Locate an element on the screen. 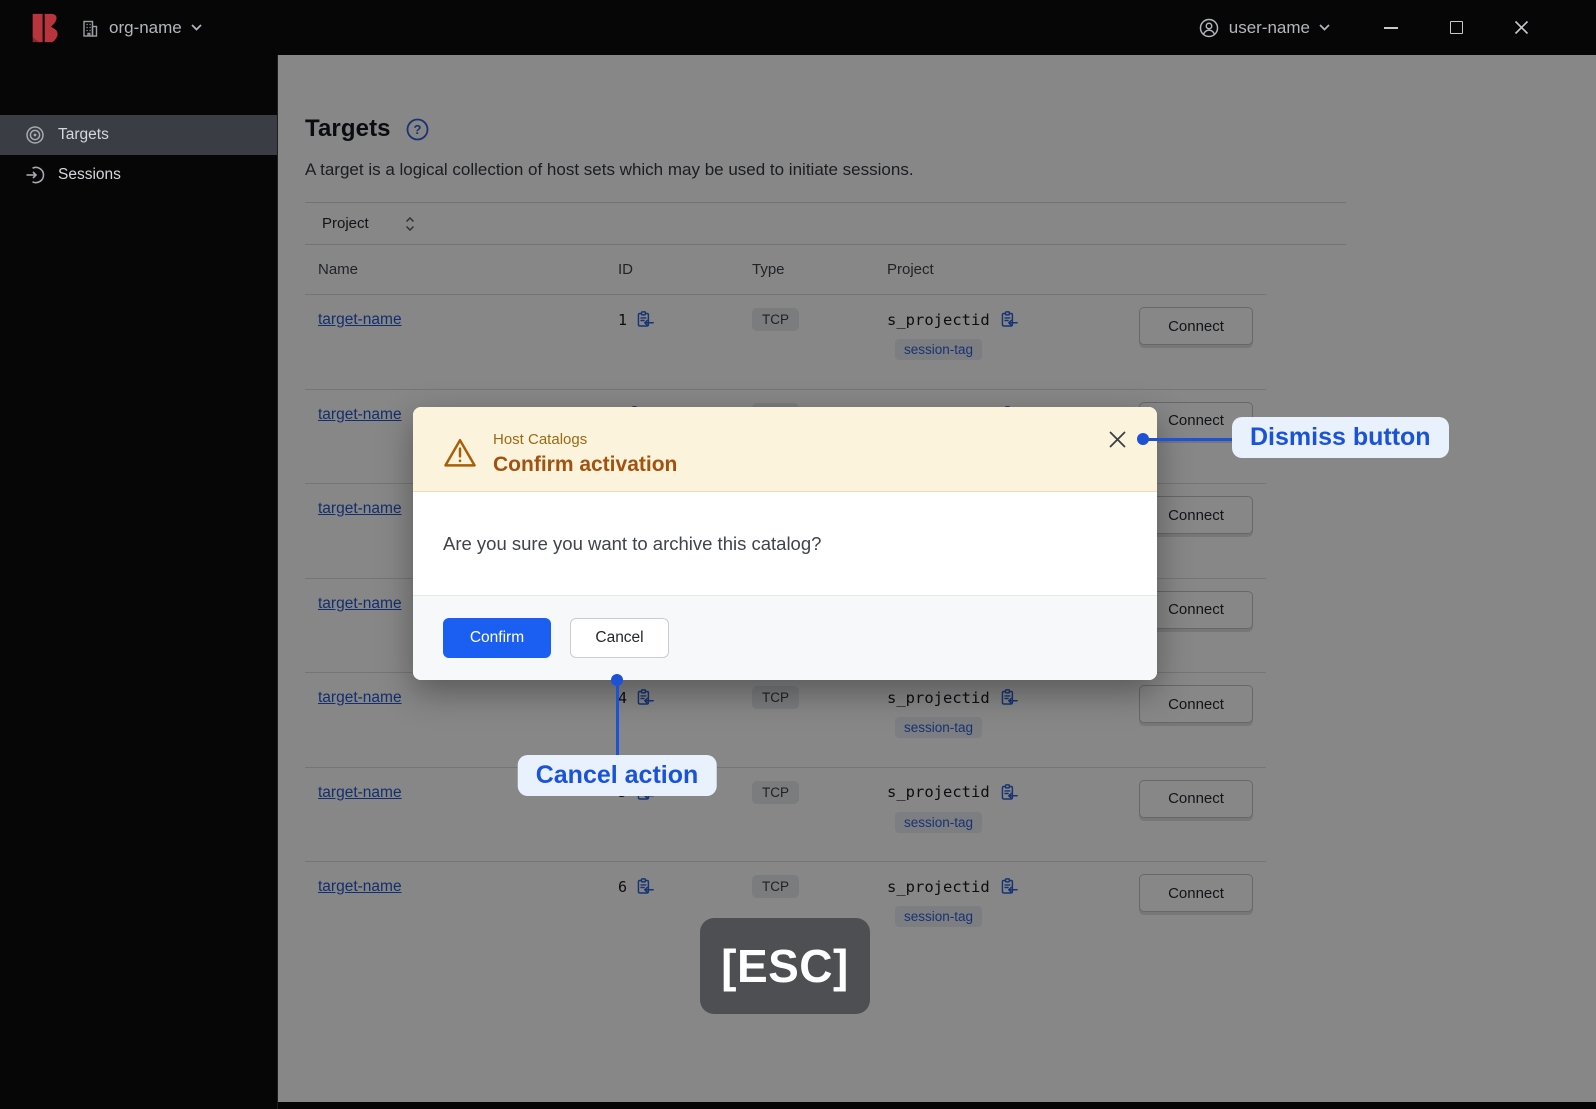  sidebar-item-label: Targets is located at coordinates (83, 134).